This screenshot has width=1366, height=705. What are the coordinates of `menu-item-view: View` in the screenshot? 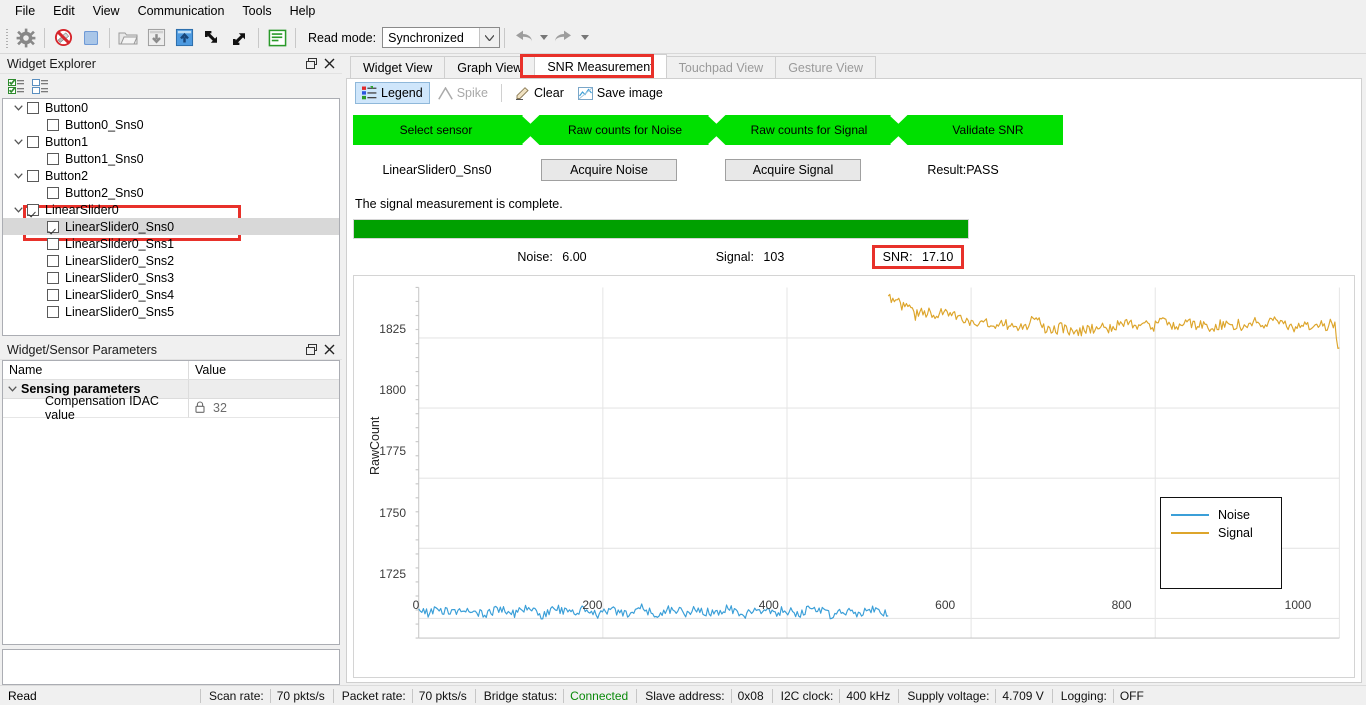 It's located at (106, 11).